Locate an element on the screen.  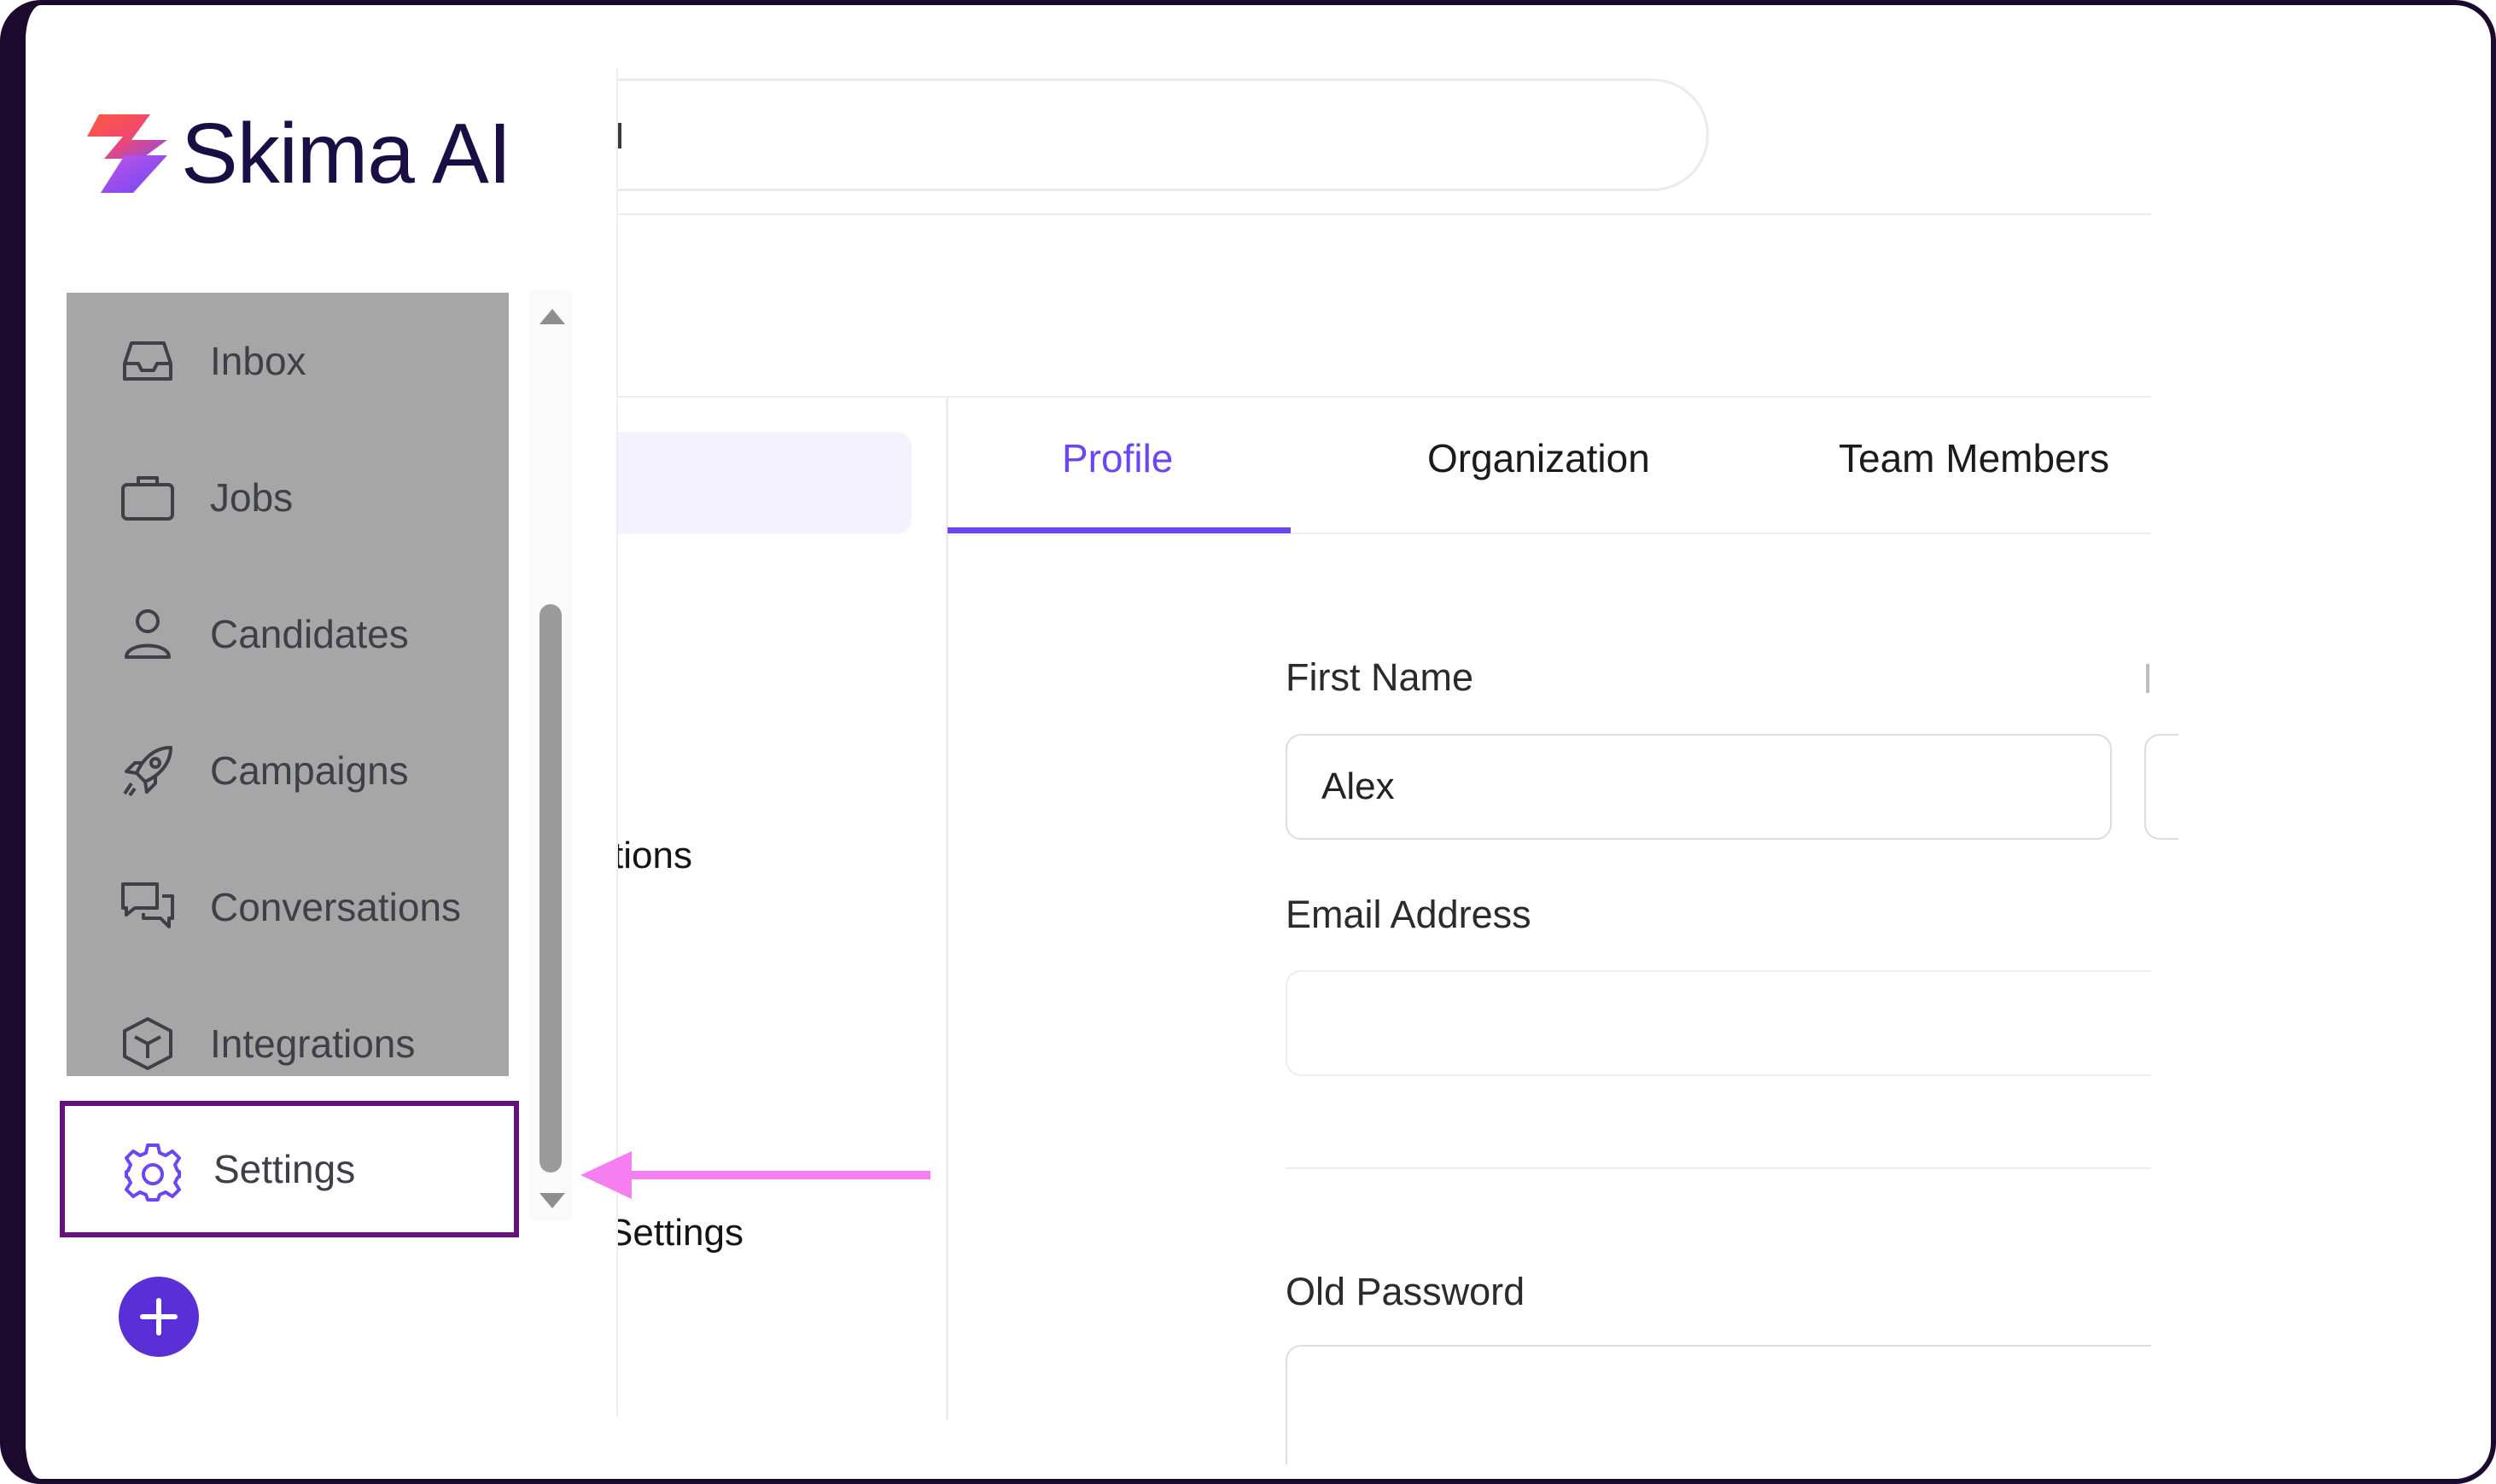
briefcase-icon is located at coordinates (147, 499).